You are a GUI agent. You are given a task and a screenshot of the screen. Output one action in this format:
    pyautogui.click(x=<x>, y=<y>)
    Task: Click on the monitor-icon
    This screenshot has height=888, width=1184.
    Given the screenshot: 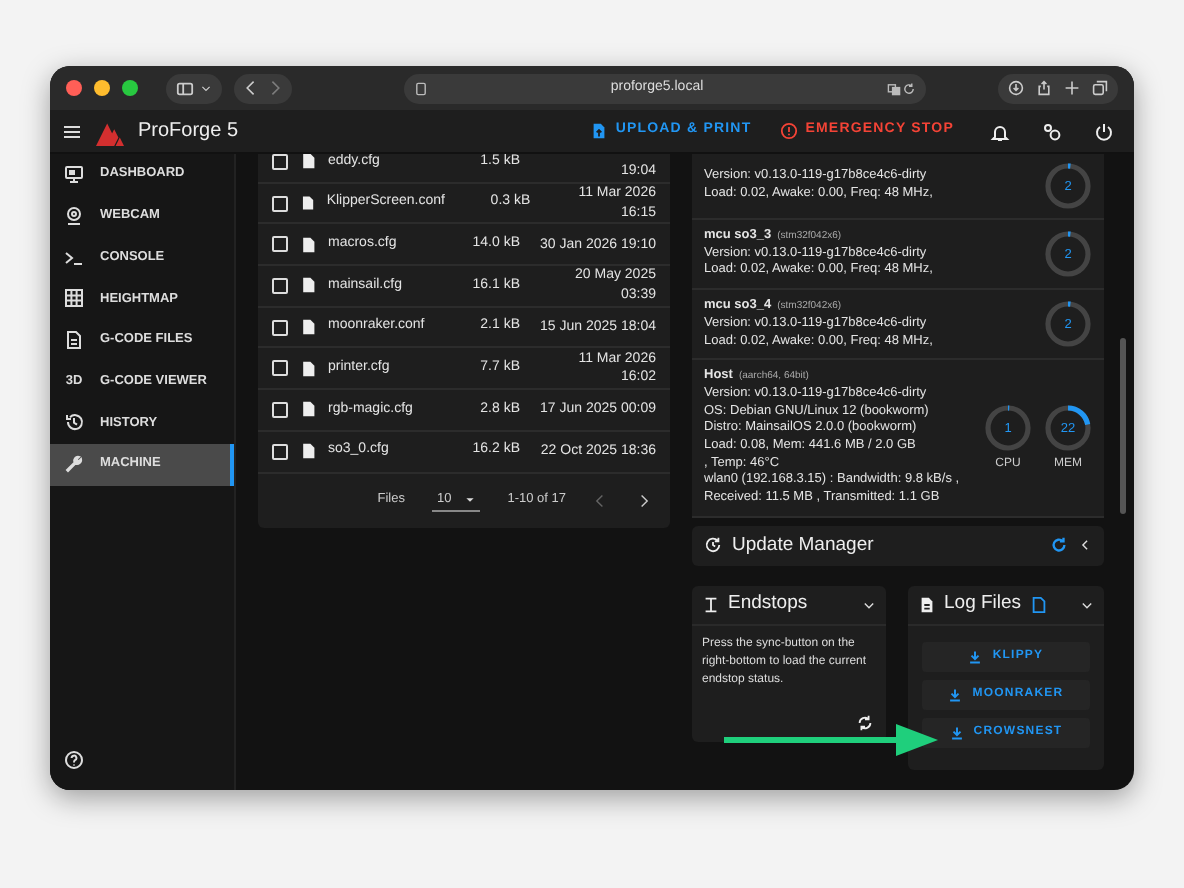 What is the action you would take?
    pyautogui.click(x=74, y=174)
    